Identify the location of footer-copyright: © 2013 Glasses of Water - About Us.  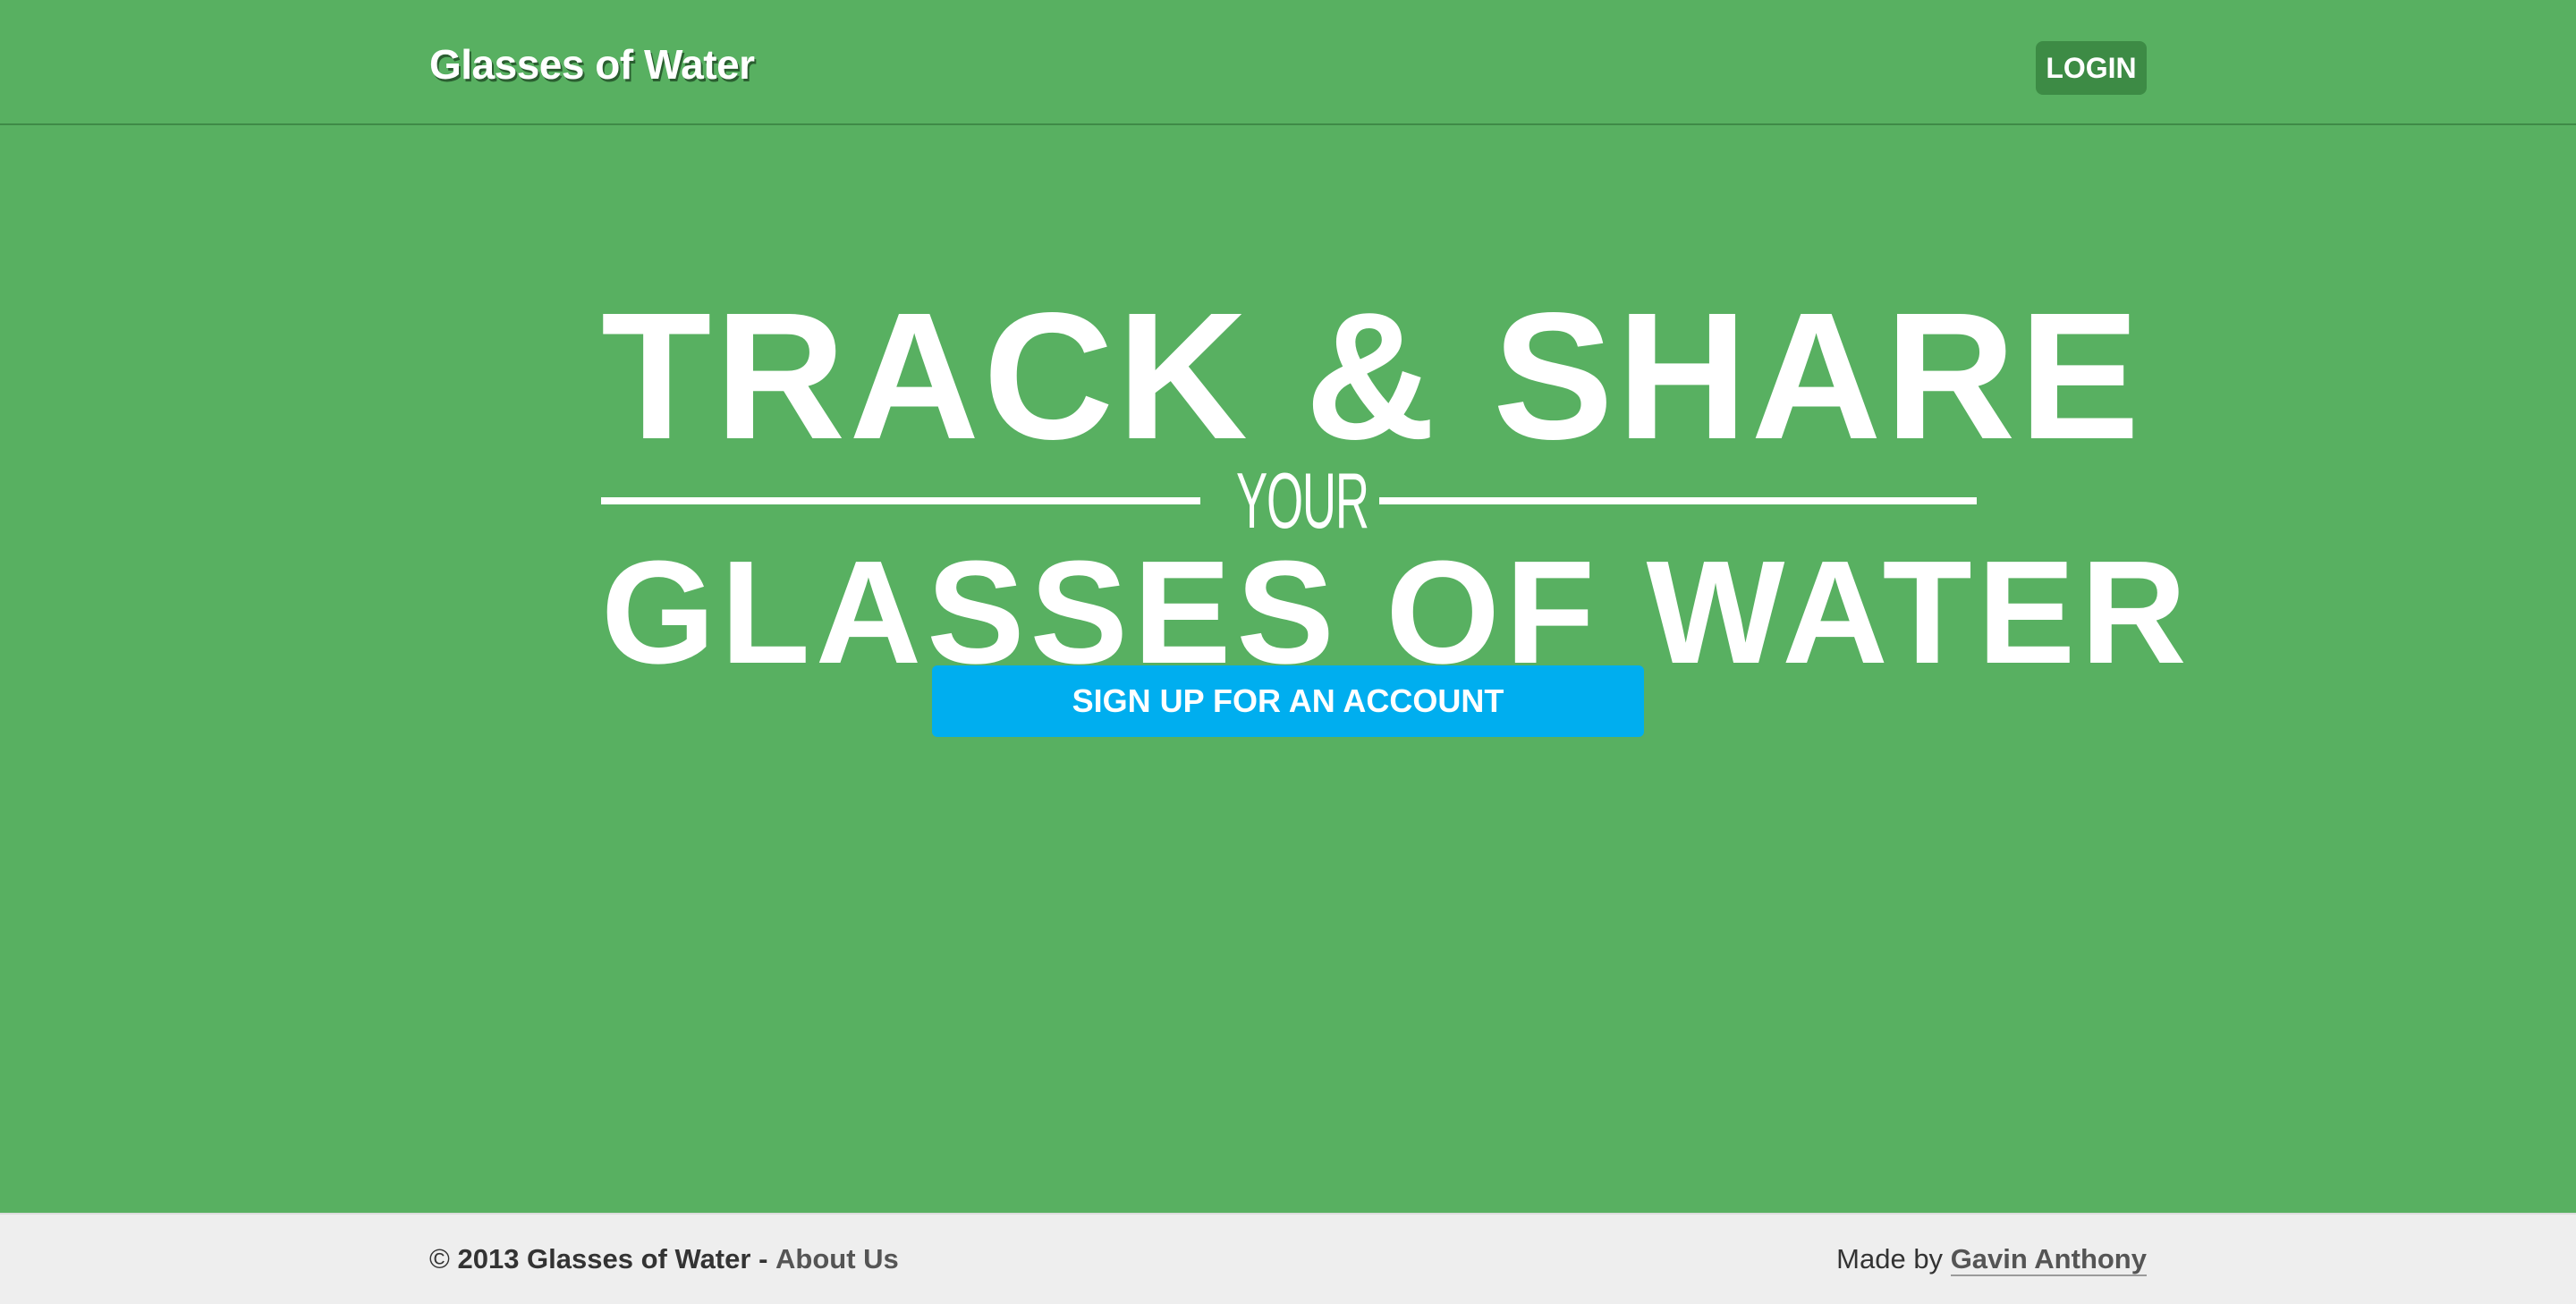
(664, 1259).